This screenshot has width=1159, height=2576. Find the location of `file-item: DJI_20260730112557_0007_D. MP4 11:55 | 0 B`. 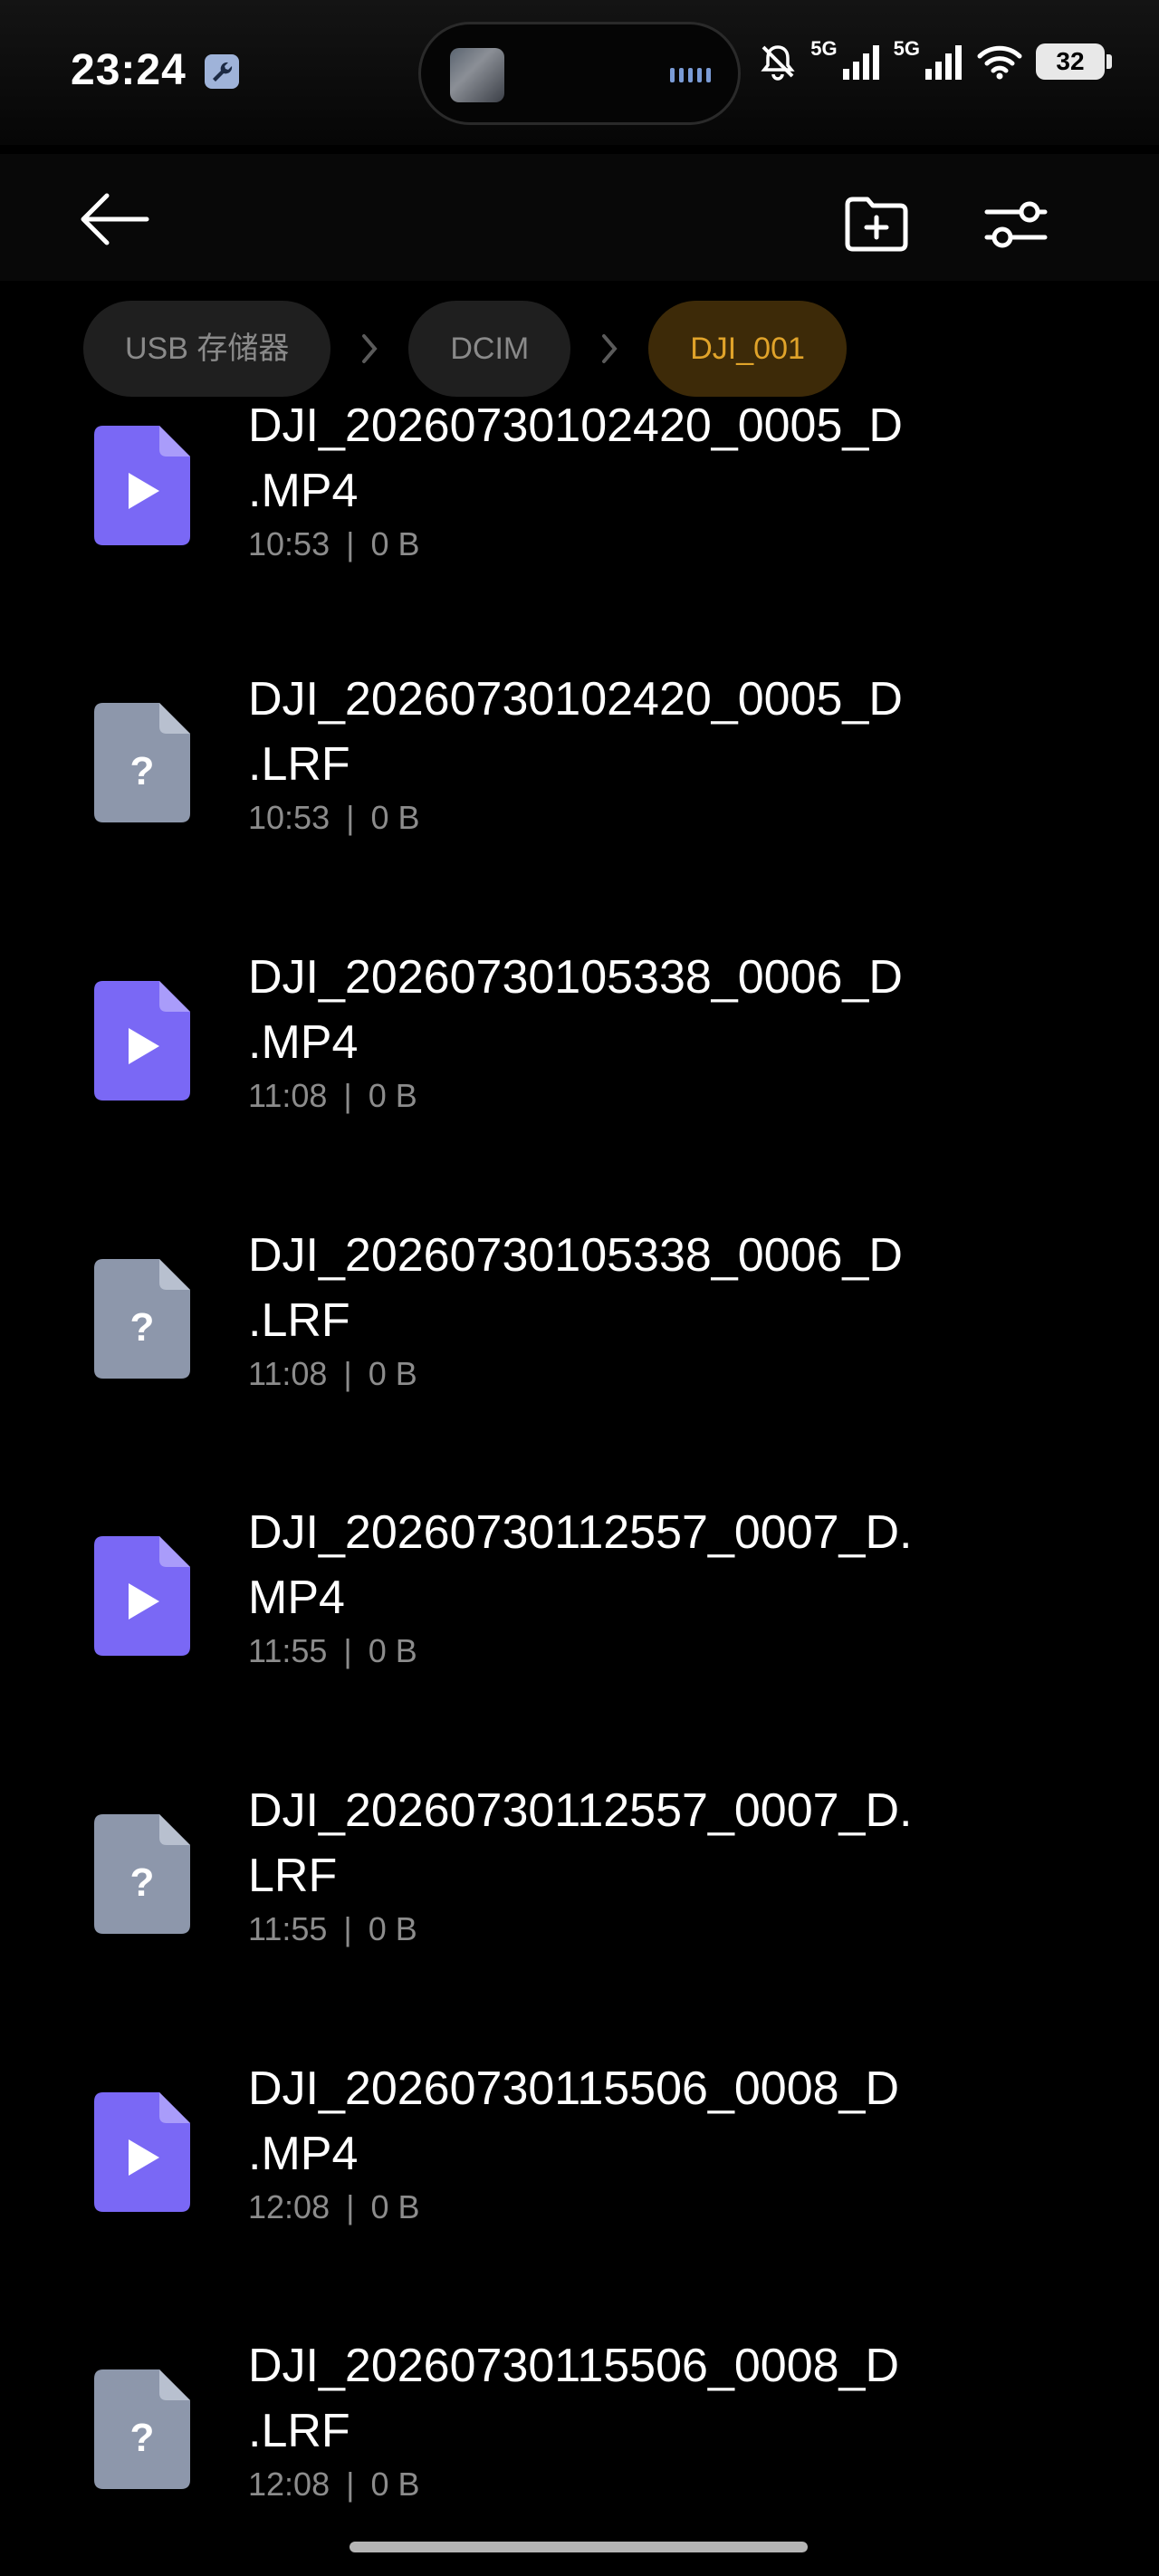

file-item: DJI_20260730112557_0007_D. MP4 11:55 | 0 B is located at coordinates (579, 1636).